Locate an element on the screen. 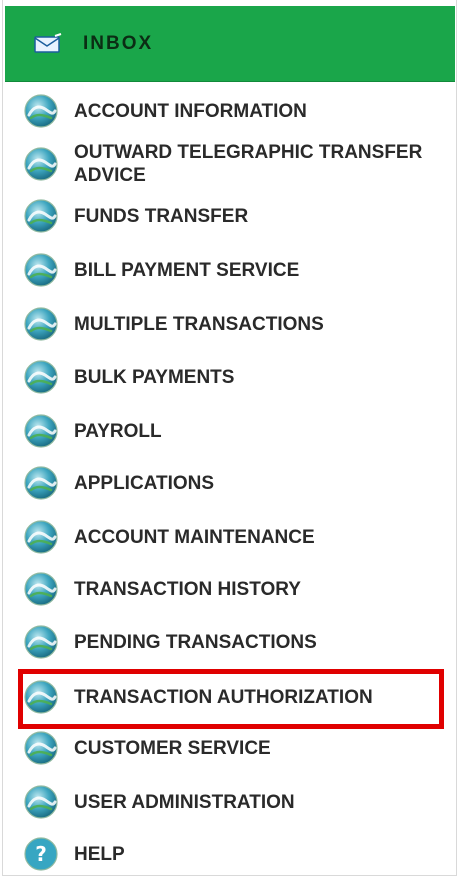 This screenshot has height=878, width=462. menu-item-label: TRANSACTION HISTORY is located at coordinates (187, 589).